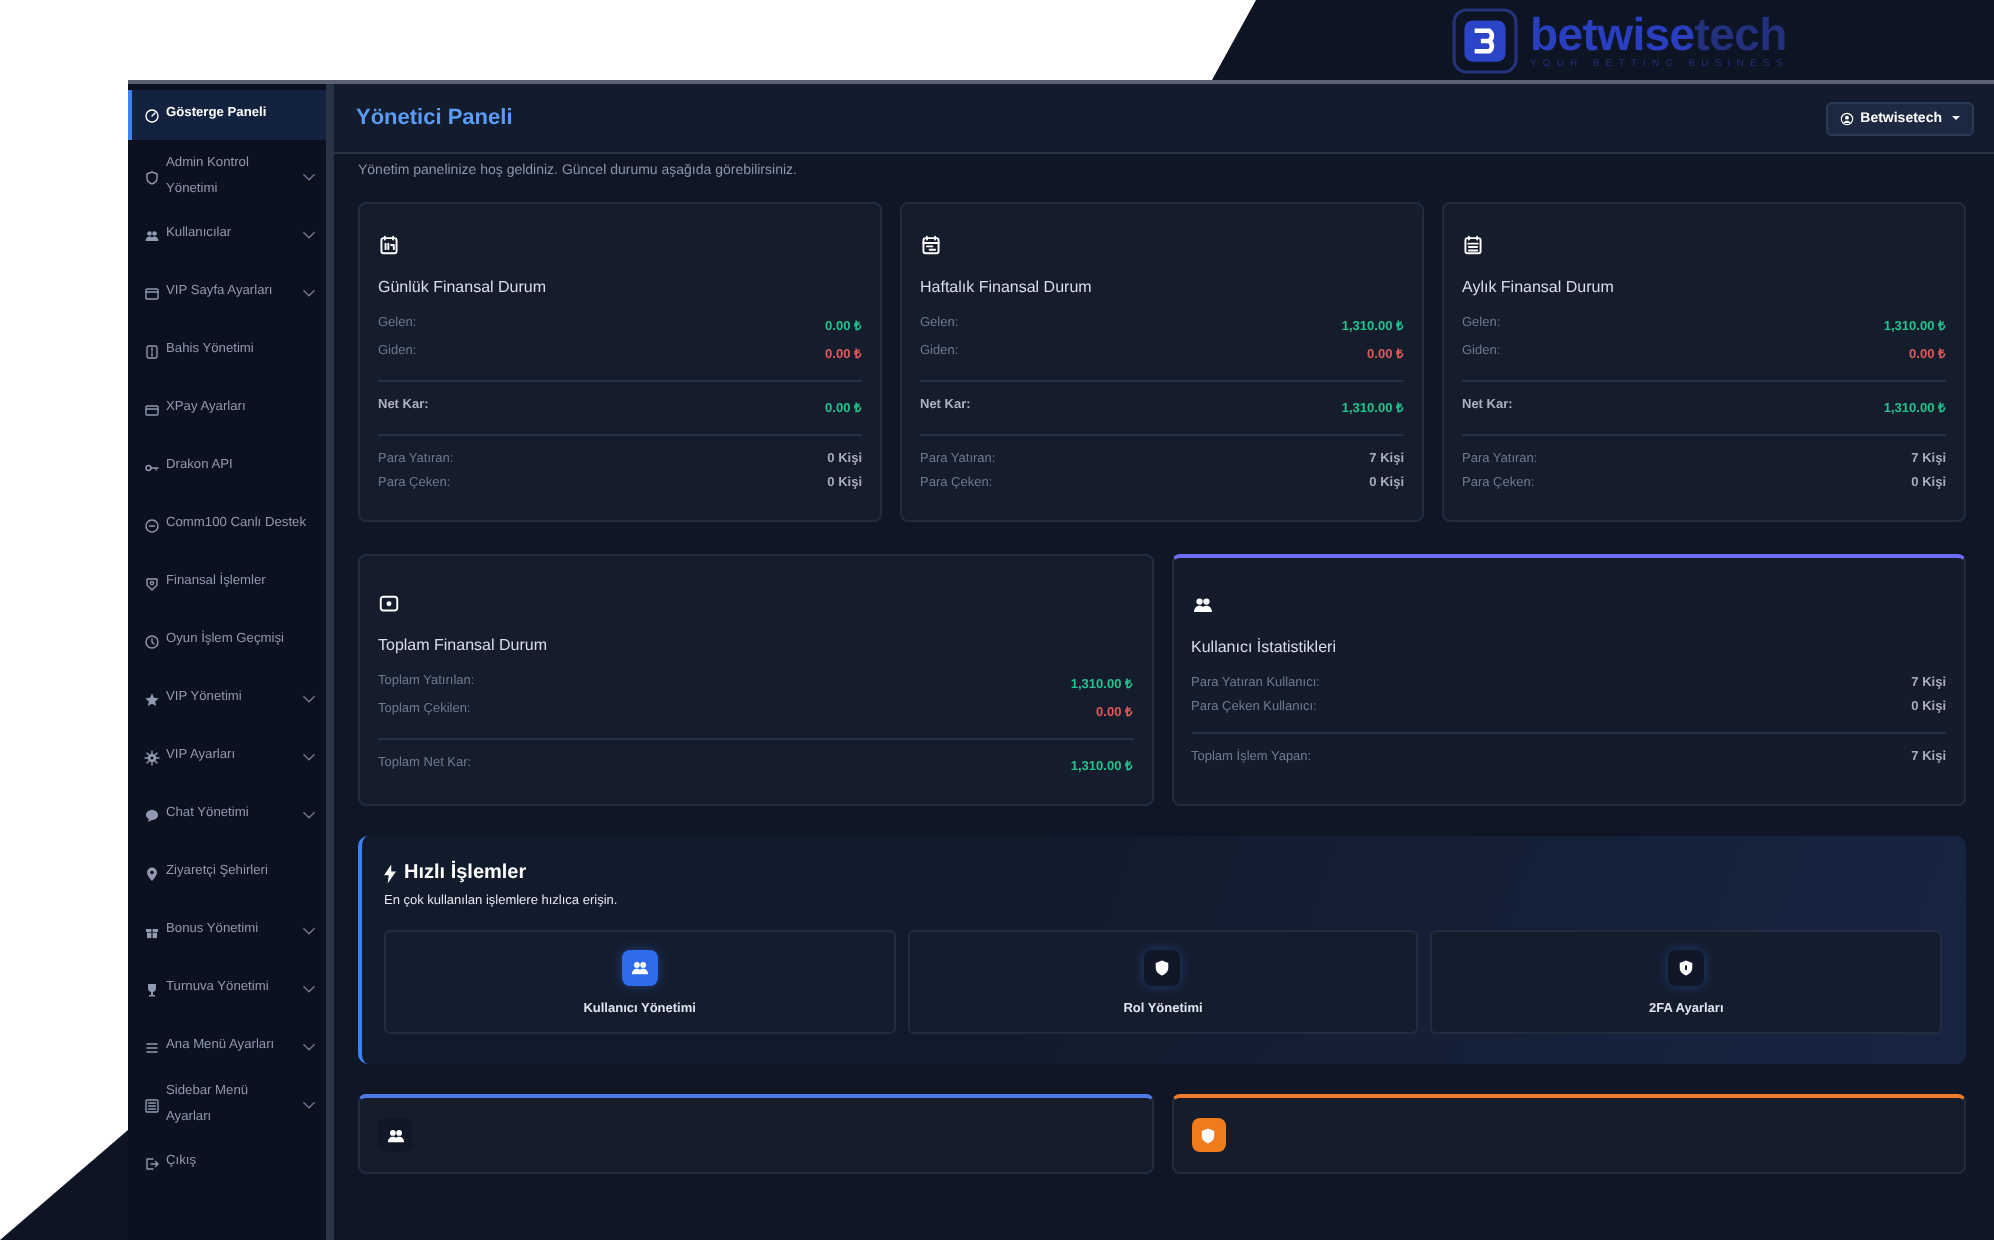 This screenshot has width=1994, height=1240. I want to click on card-title: Kullanıcı İstatistikleri, so click(1264, 647).